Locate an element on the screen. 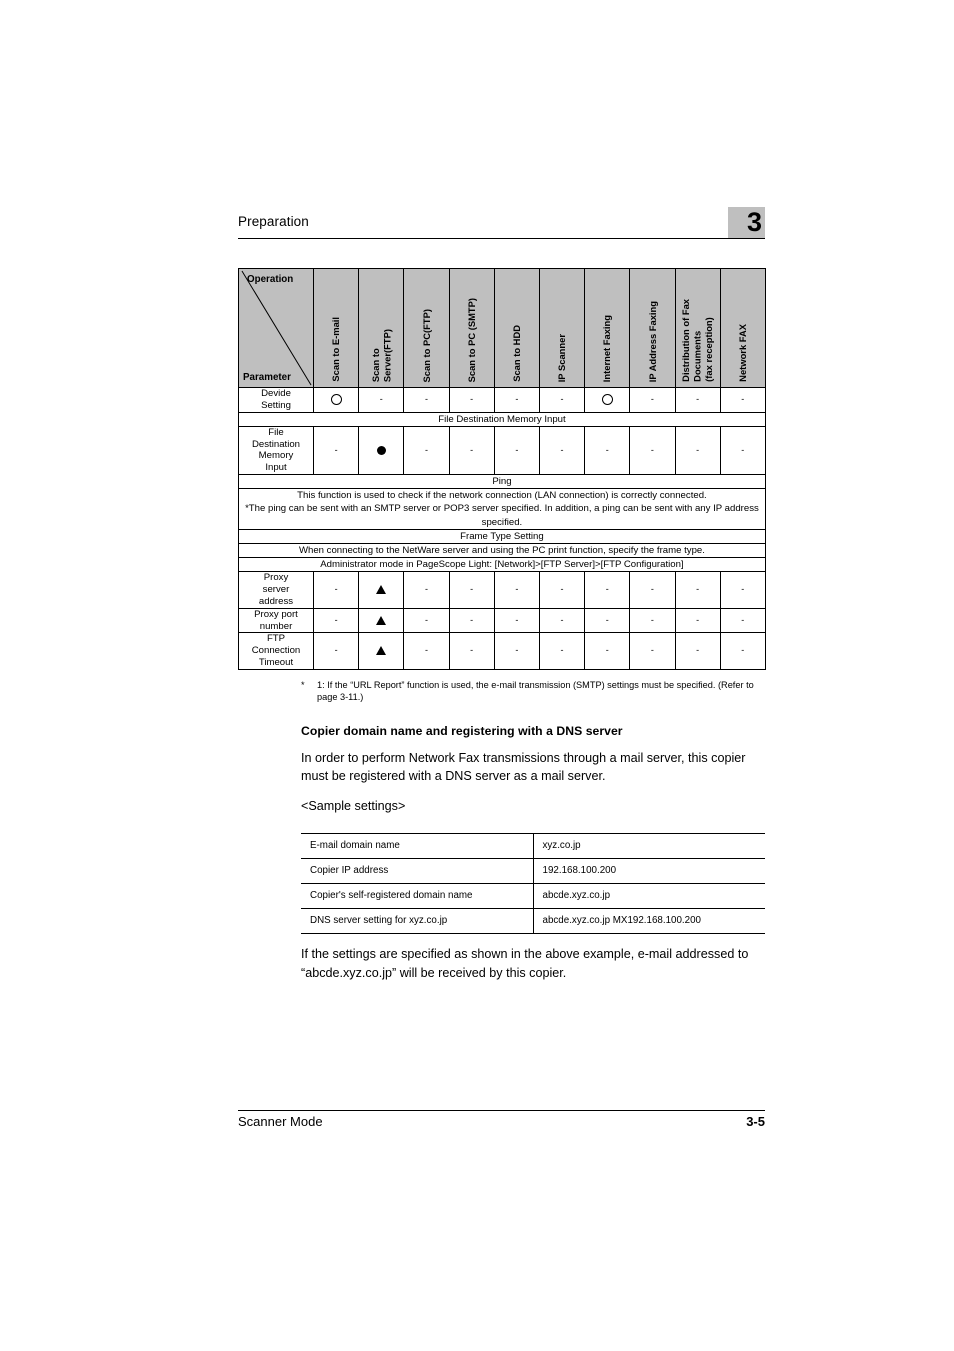  table-row: FTP Connection Timeout - - - - - - - - - is located at coordinates (502, 651).